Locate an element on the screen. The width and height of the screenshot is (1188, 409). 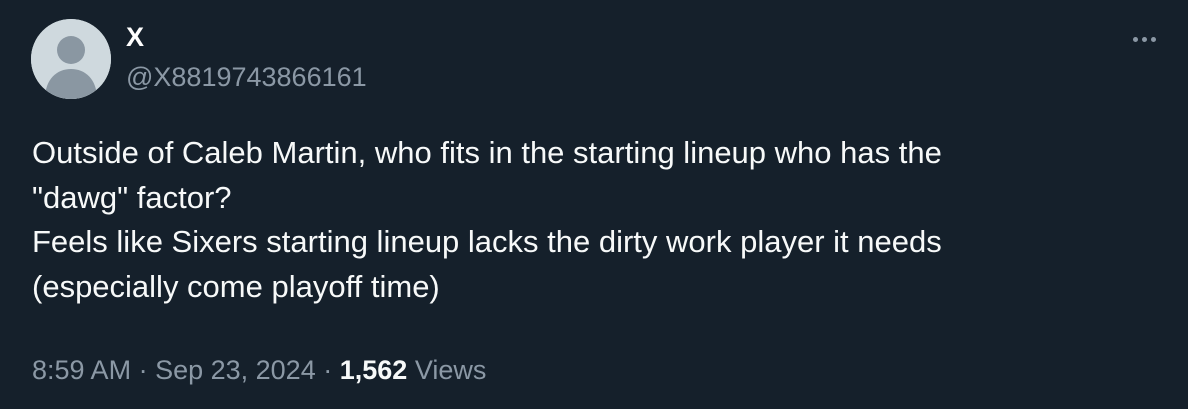
default-avatar-icon is located at coordinates (71, 59).